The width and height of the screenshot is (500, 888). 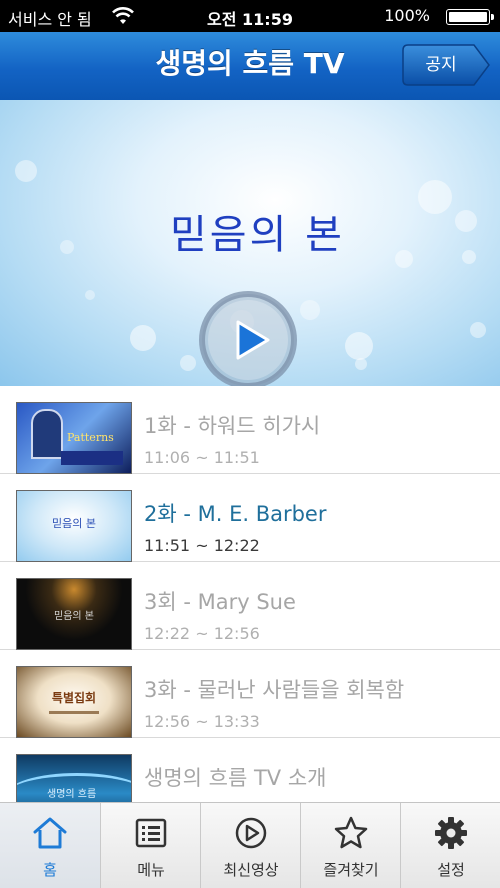 I want to click on list-item: 믿음의 본 3회 - Mary Sue 12:22 ~ 12:56, so click(x=250, y=606).